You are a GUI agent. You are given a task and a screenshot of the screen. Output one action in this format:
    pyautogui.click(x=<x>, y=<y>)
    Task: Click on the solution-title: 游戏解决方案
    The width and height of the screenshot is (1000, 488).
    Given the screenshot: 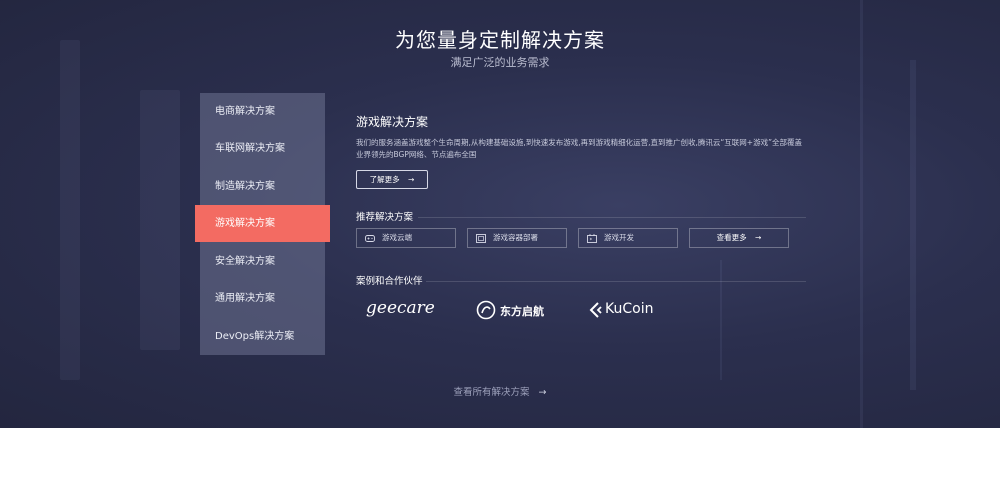 What is the action you would take?
    pyautogui.click(x=392, y=122)
    